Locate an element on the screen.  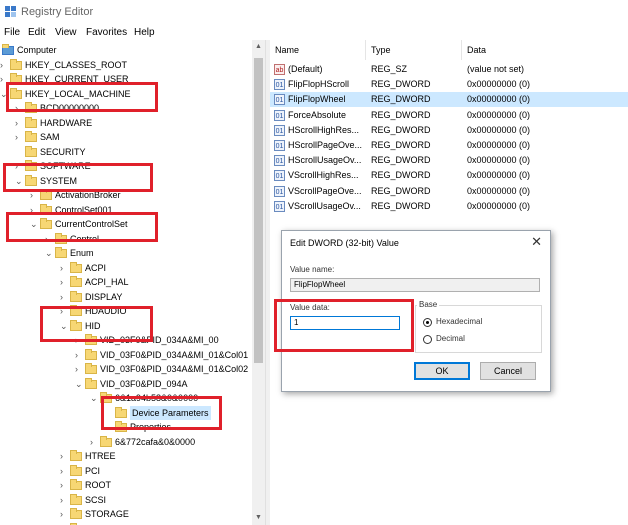
value-row: 01 ForceAbsolute REG_DWORD 0x00000000 (0) is located at coordinates (449, 115).